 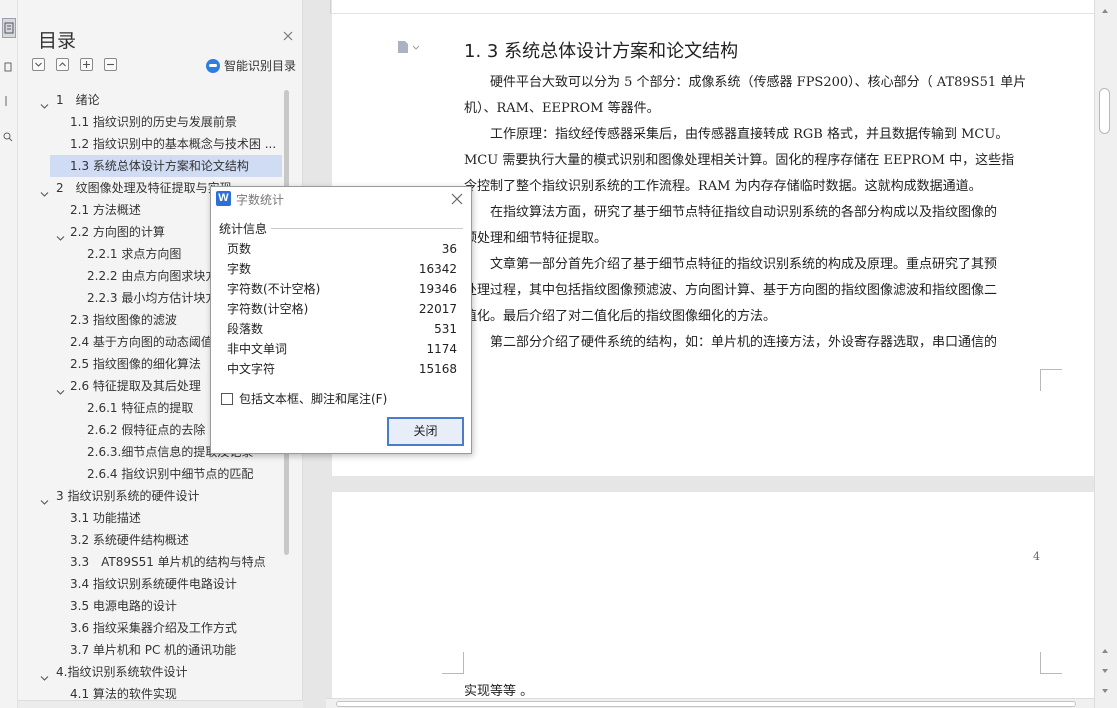 I want to click on top-page-edge, so click(x=714, y=7).